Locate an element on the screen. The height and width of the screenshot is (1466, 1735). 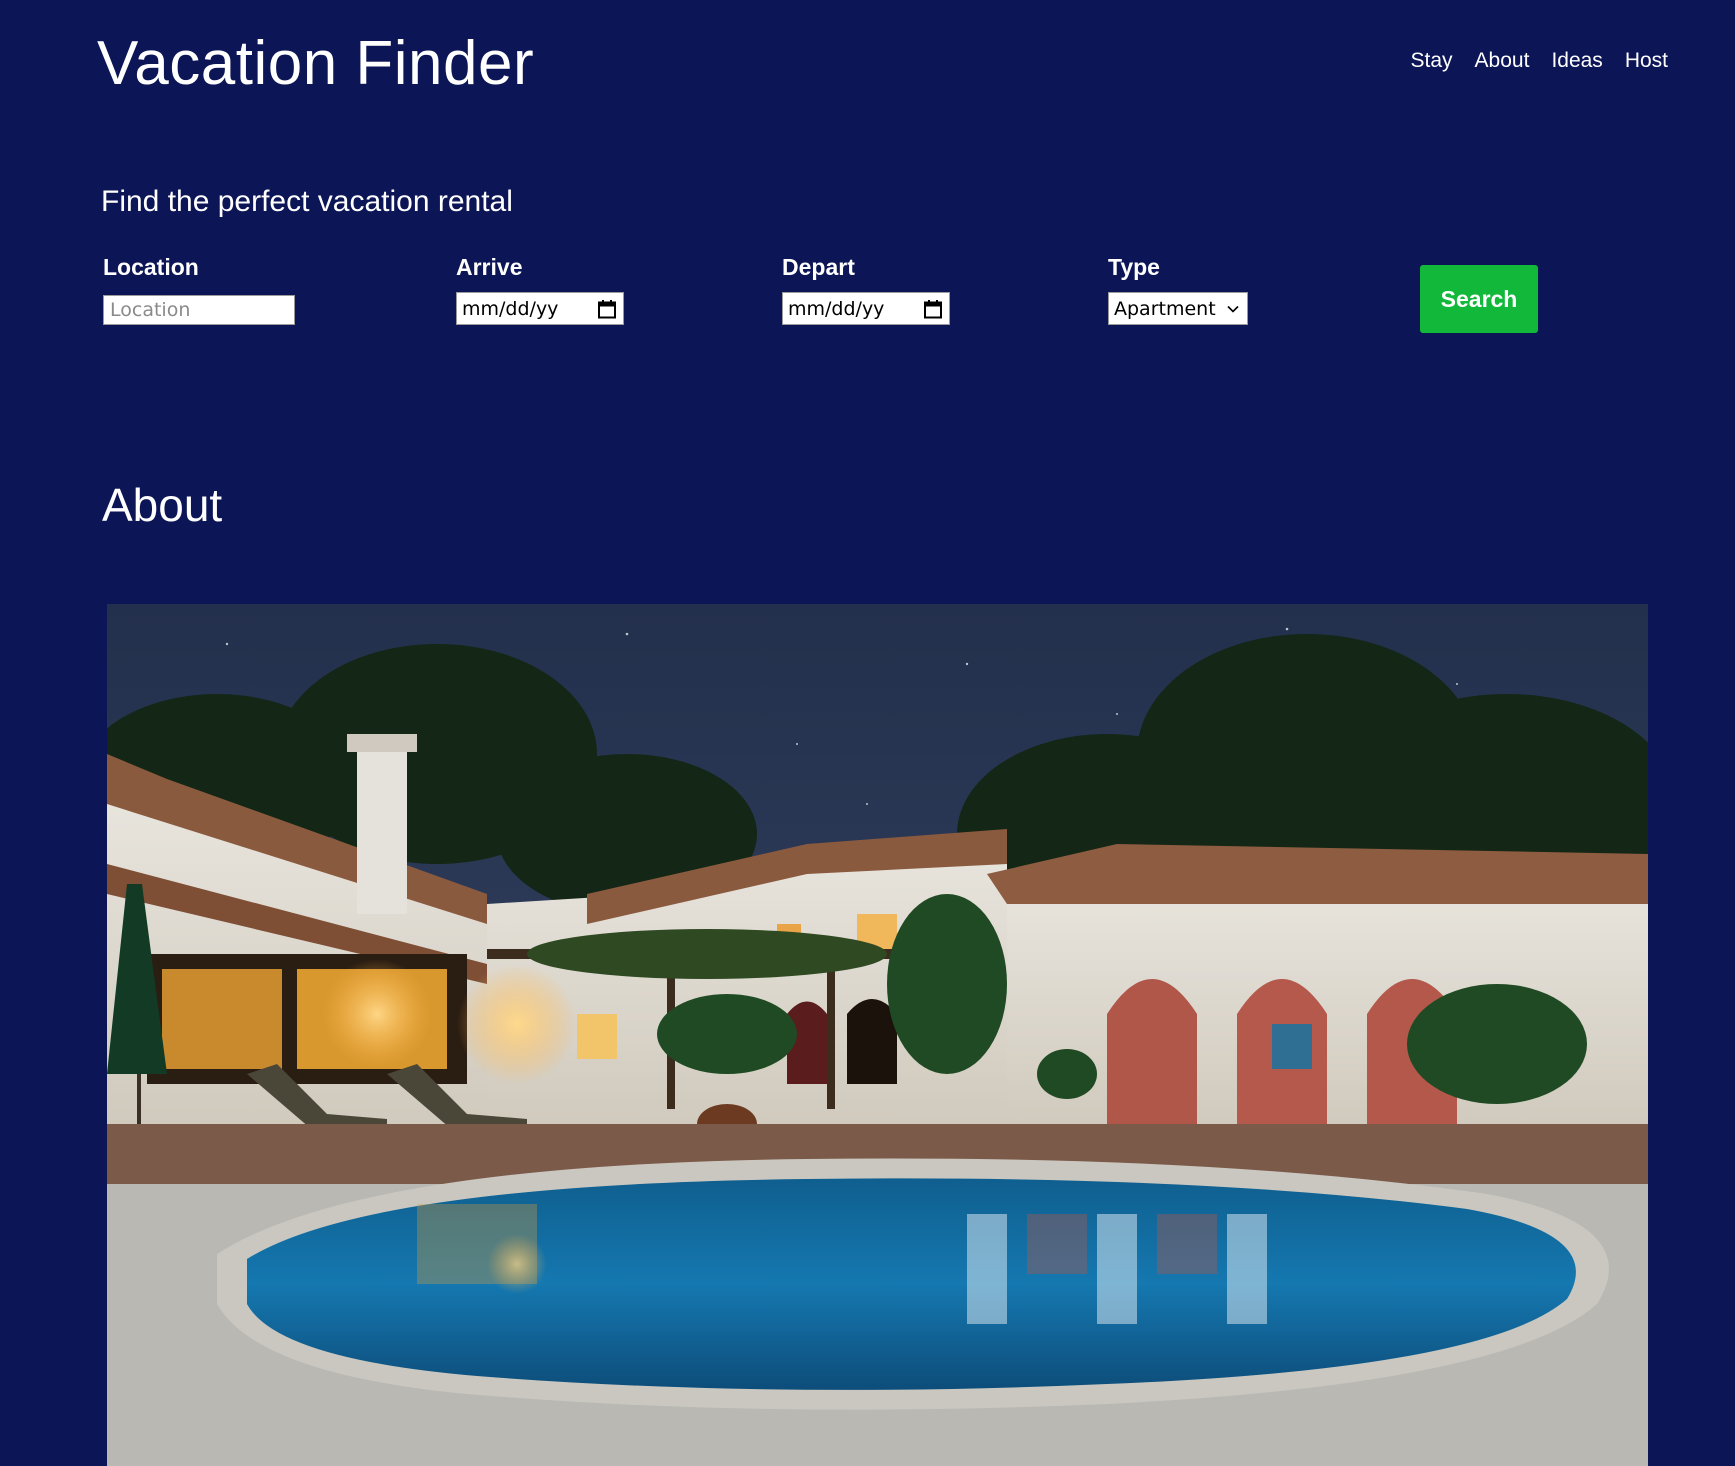
main-nav: Stay About Ideas Host is located at coordinates (1539, 61).